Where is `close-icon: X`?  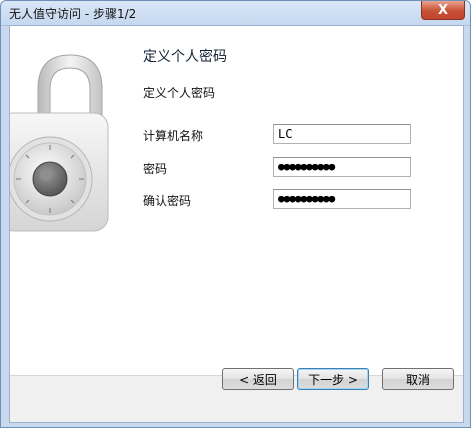 close-icon: X is located at coordinates (443, 10).